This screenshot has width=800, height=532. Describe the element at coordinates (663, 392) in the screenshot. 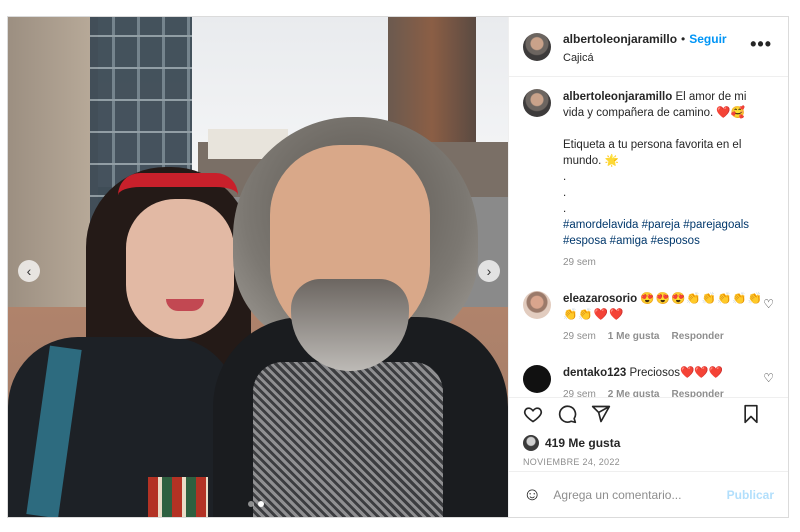

I see `comment-meta: 29 sem 2 Me gusta Responder` at that location.